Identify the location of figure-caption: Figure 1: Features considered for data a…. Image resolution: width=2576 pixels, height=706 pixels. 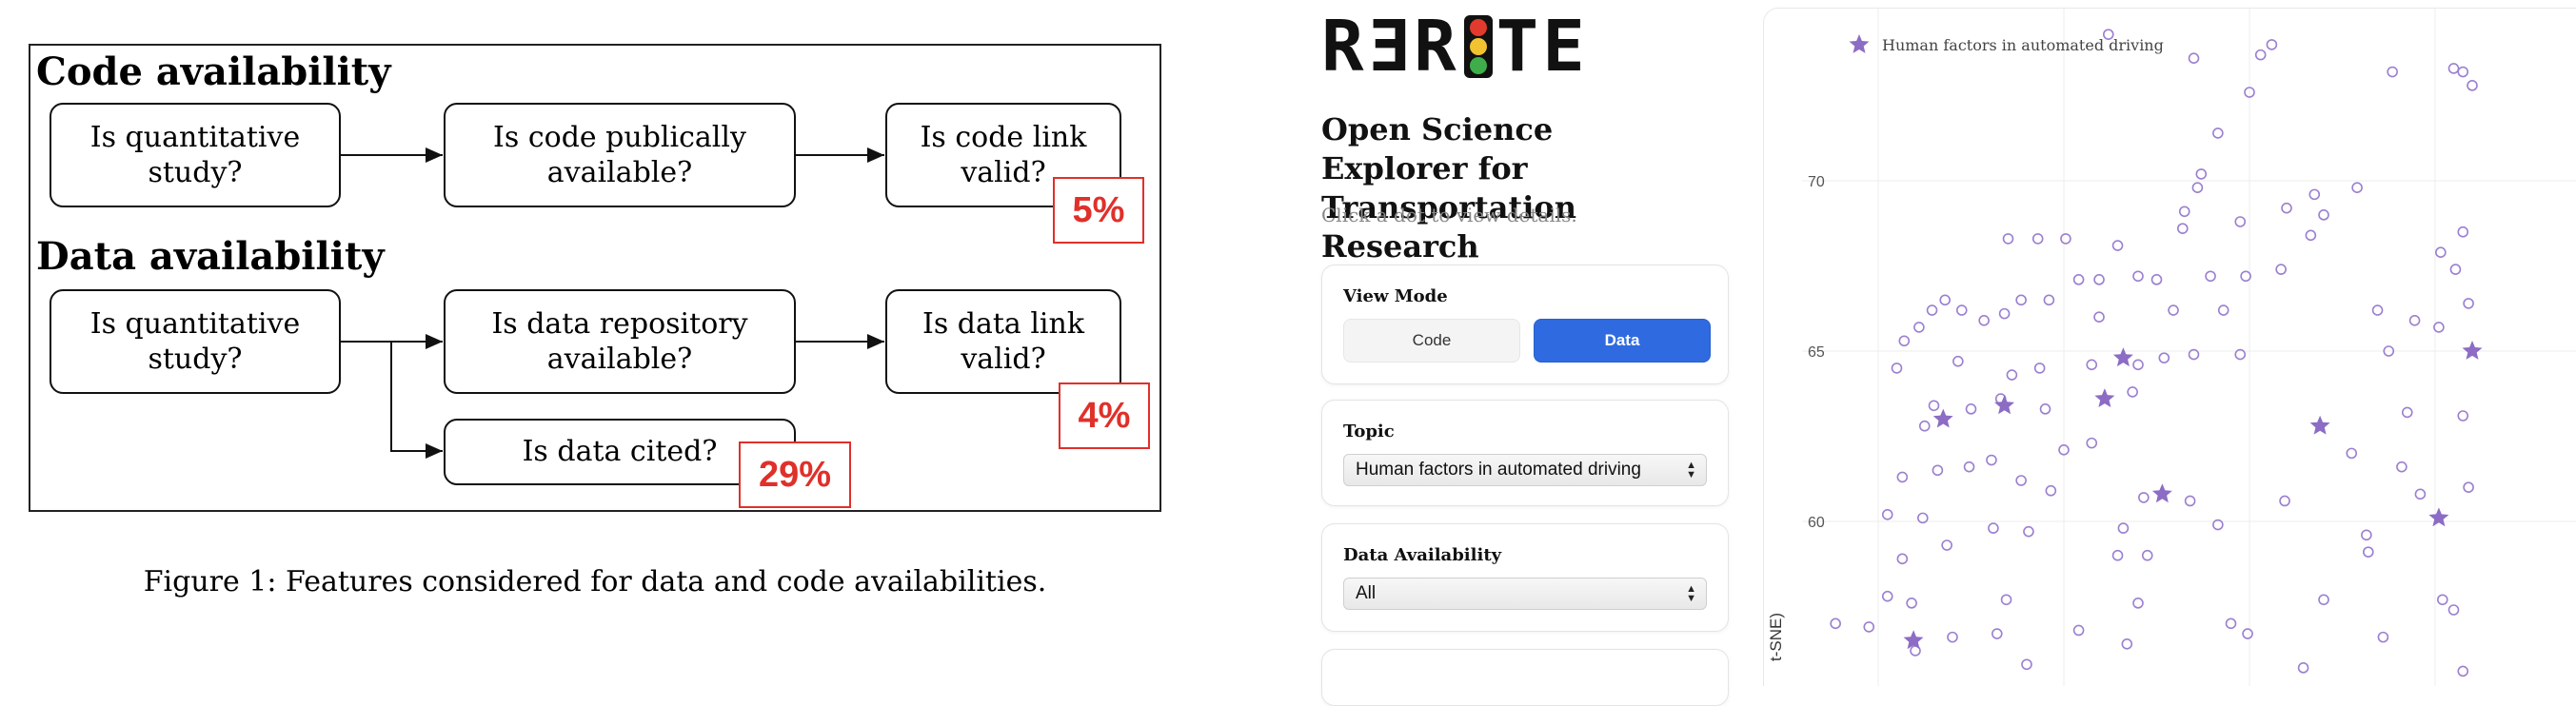
(595, 582).